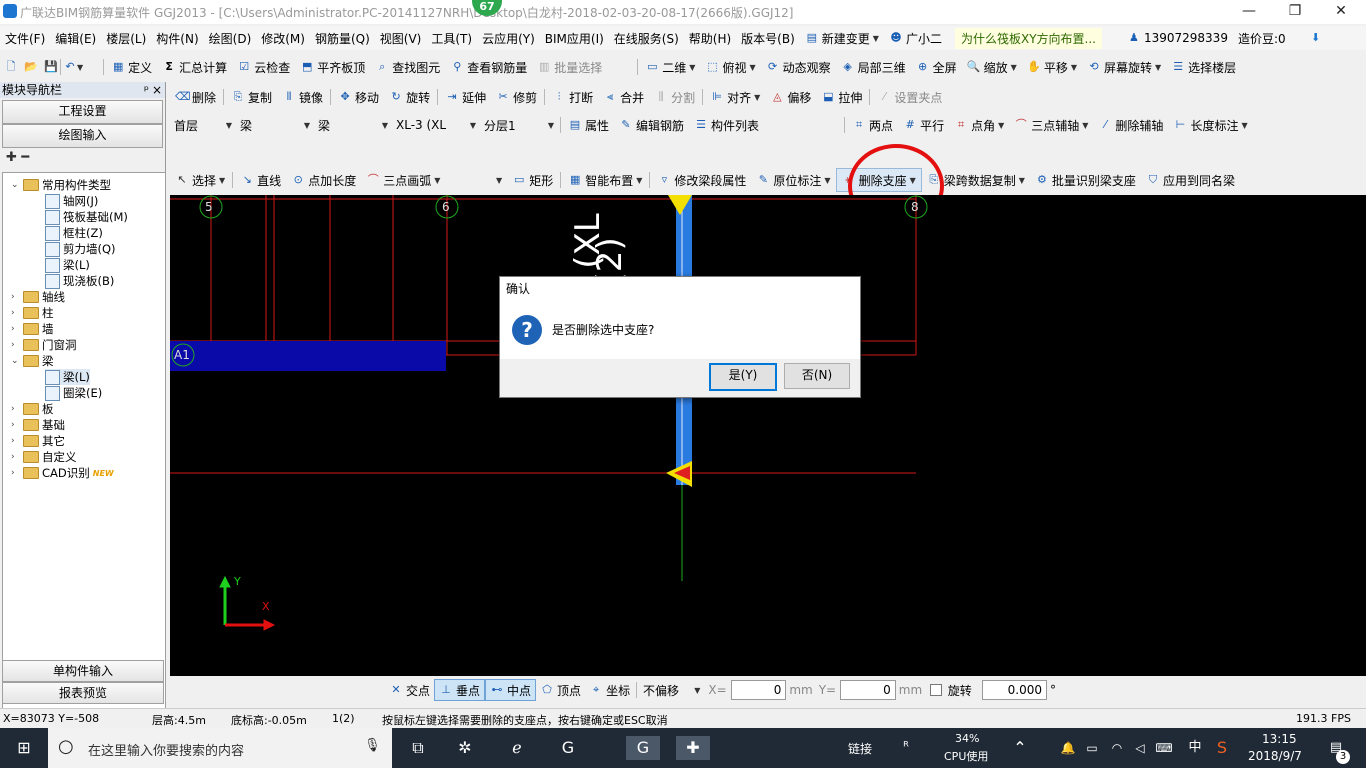 This screenshot has width=1366, height=768. What do you see at coordinates (353, 125) in the screenshot?
I see `type-select-2: 梁 ▼` at bounding box center [353, 125].